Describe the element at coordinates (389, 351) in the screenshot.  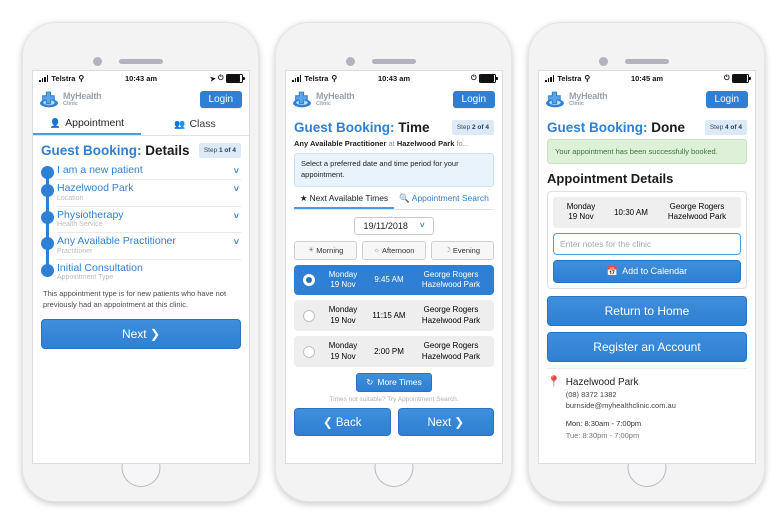
I see `slot-time: 2:00 PM` at that location.